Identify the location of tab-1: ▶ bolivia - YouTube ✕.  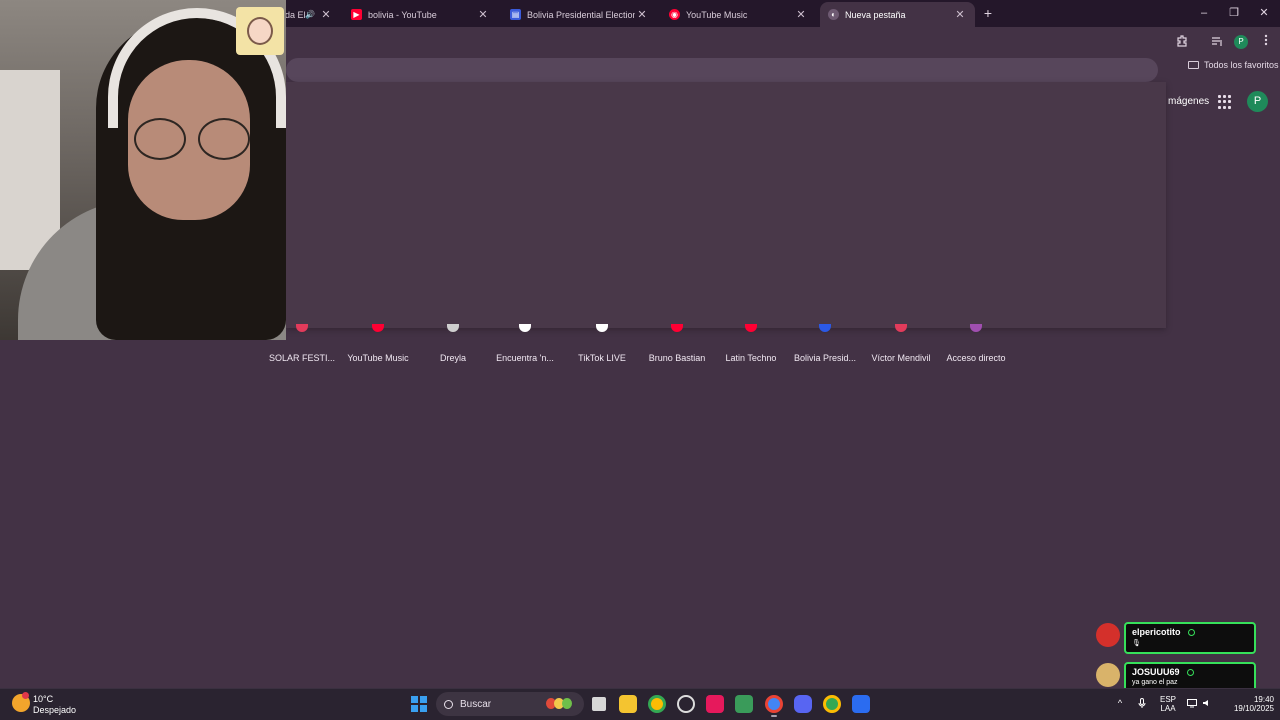
(420, 14).